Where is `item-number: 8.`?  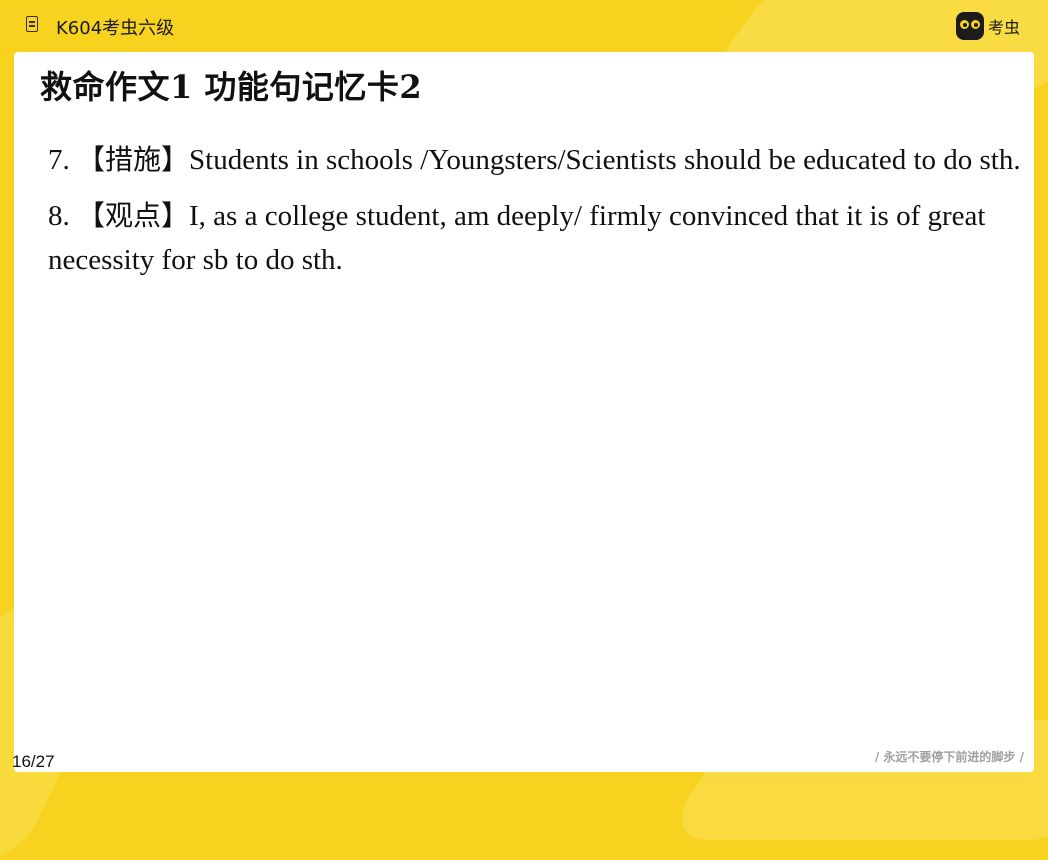
item-number: 8. is located at coordinates (59, 216).